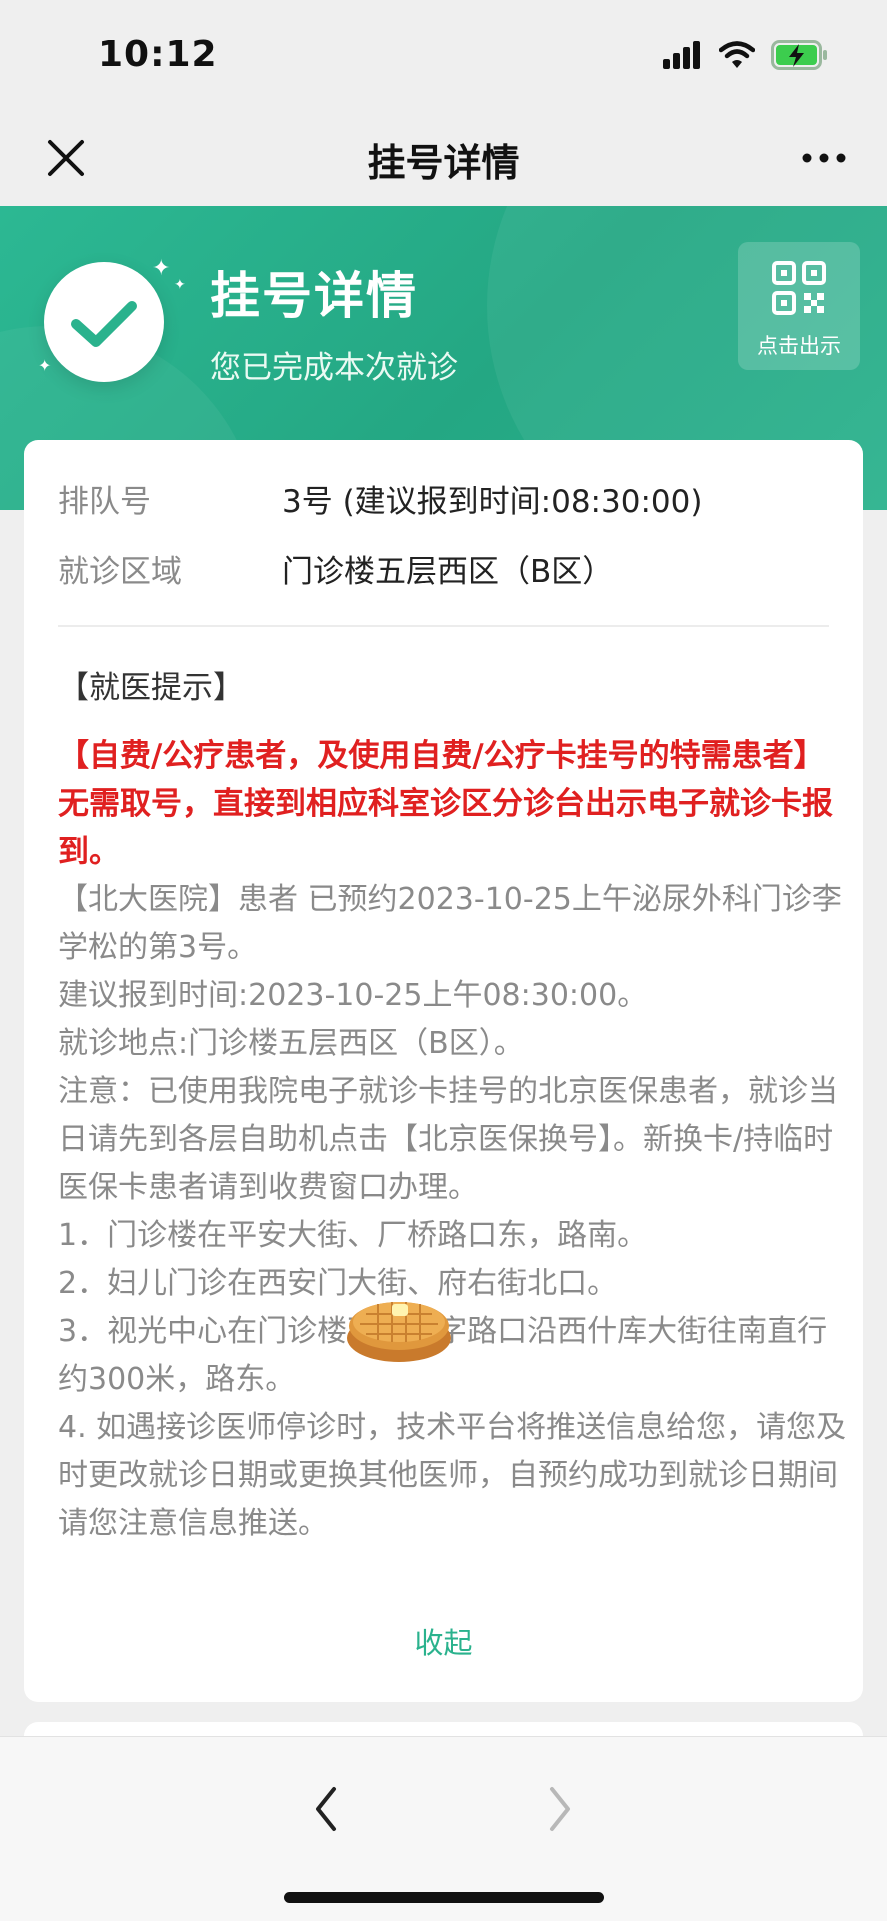 The width and height of the screenshot is (887, 1921). I want to click on header-title: 挂号详情, so click(314, 296).